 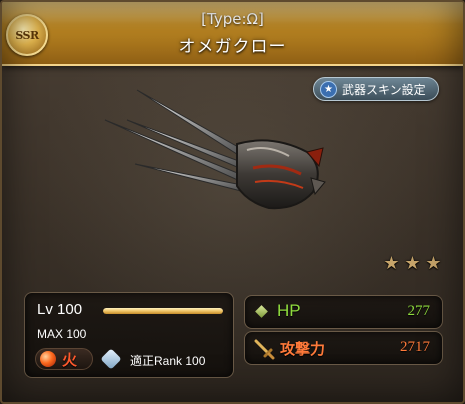 What do you see at coordinates (343, 312) in the screenshot?
I see `hp-stat: HP 277` at bounding box center [343, 312].